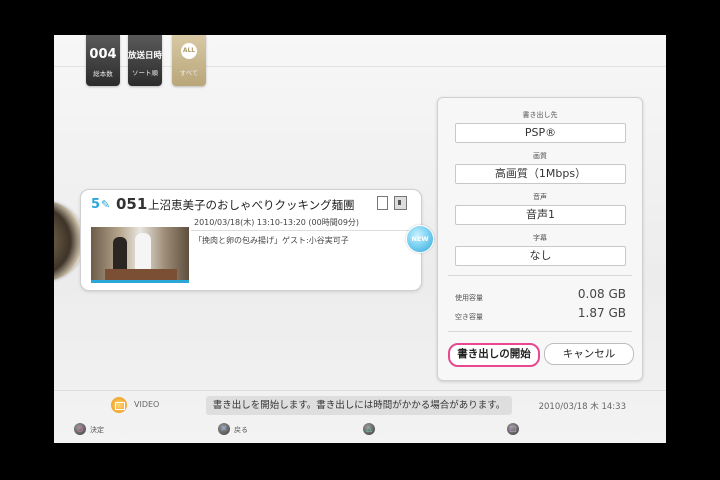 The height and width of the screenshot is (480, 720). Describe the element at coordinates (589, 354) in the screenshot. I see `cancel-button: キャンセル` at that location.